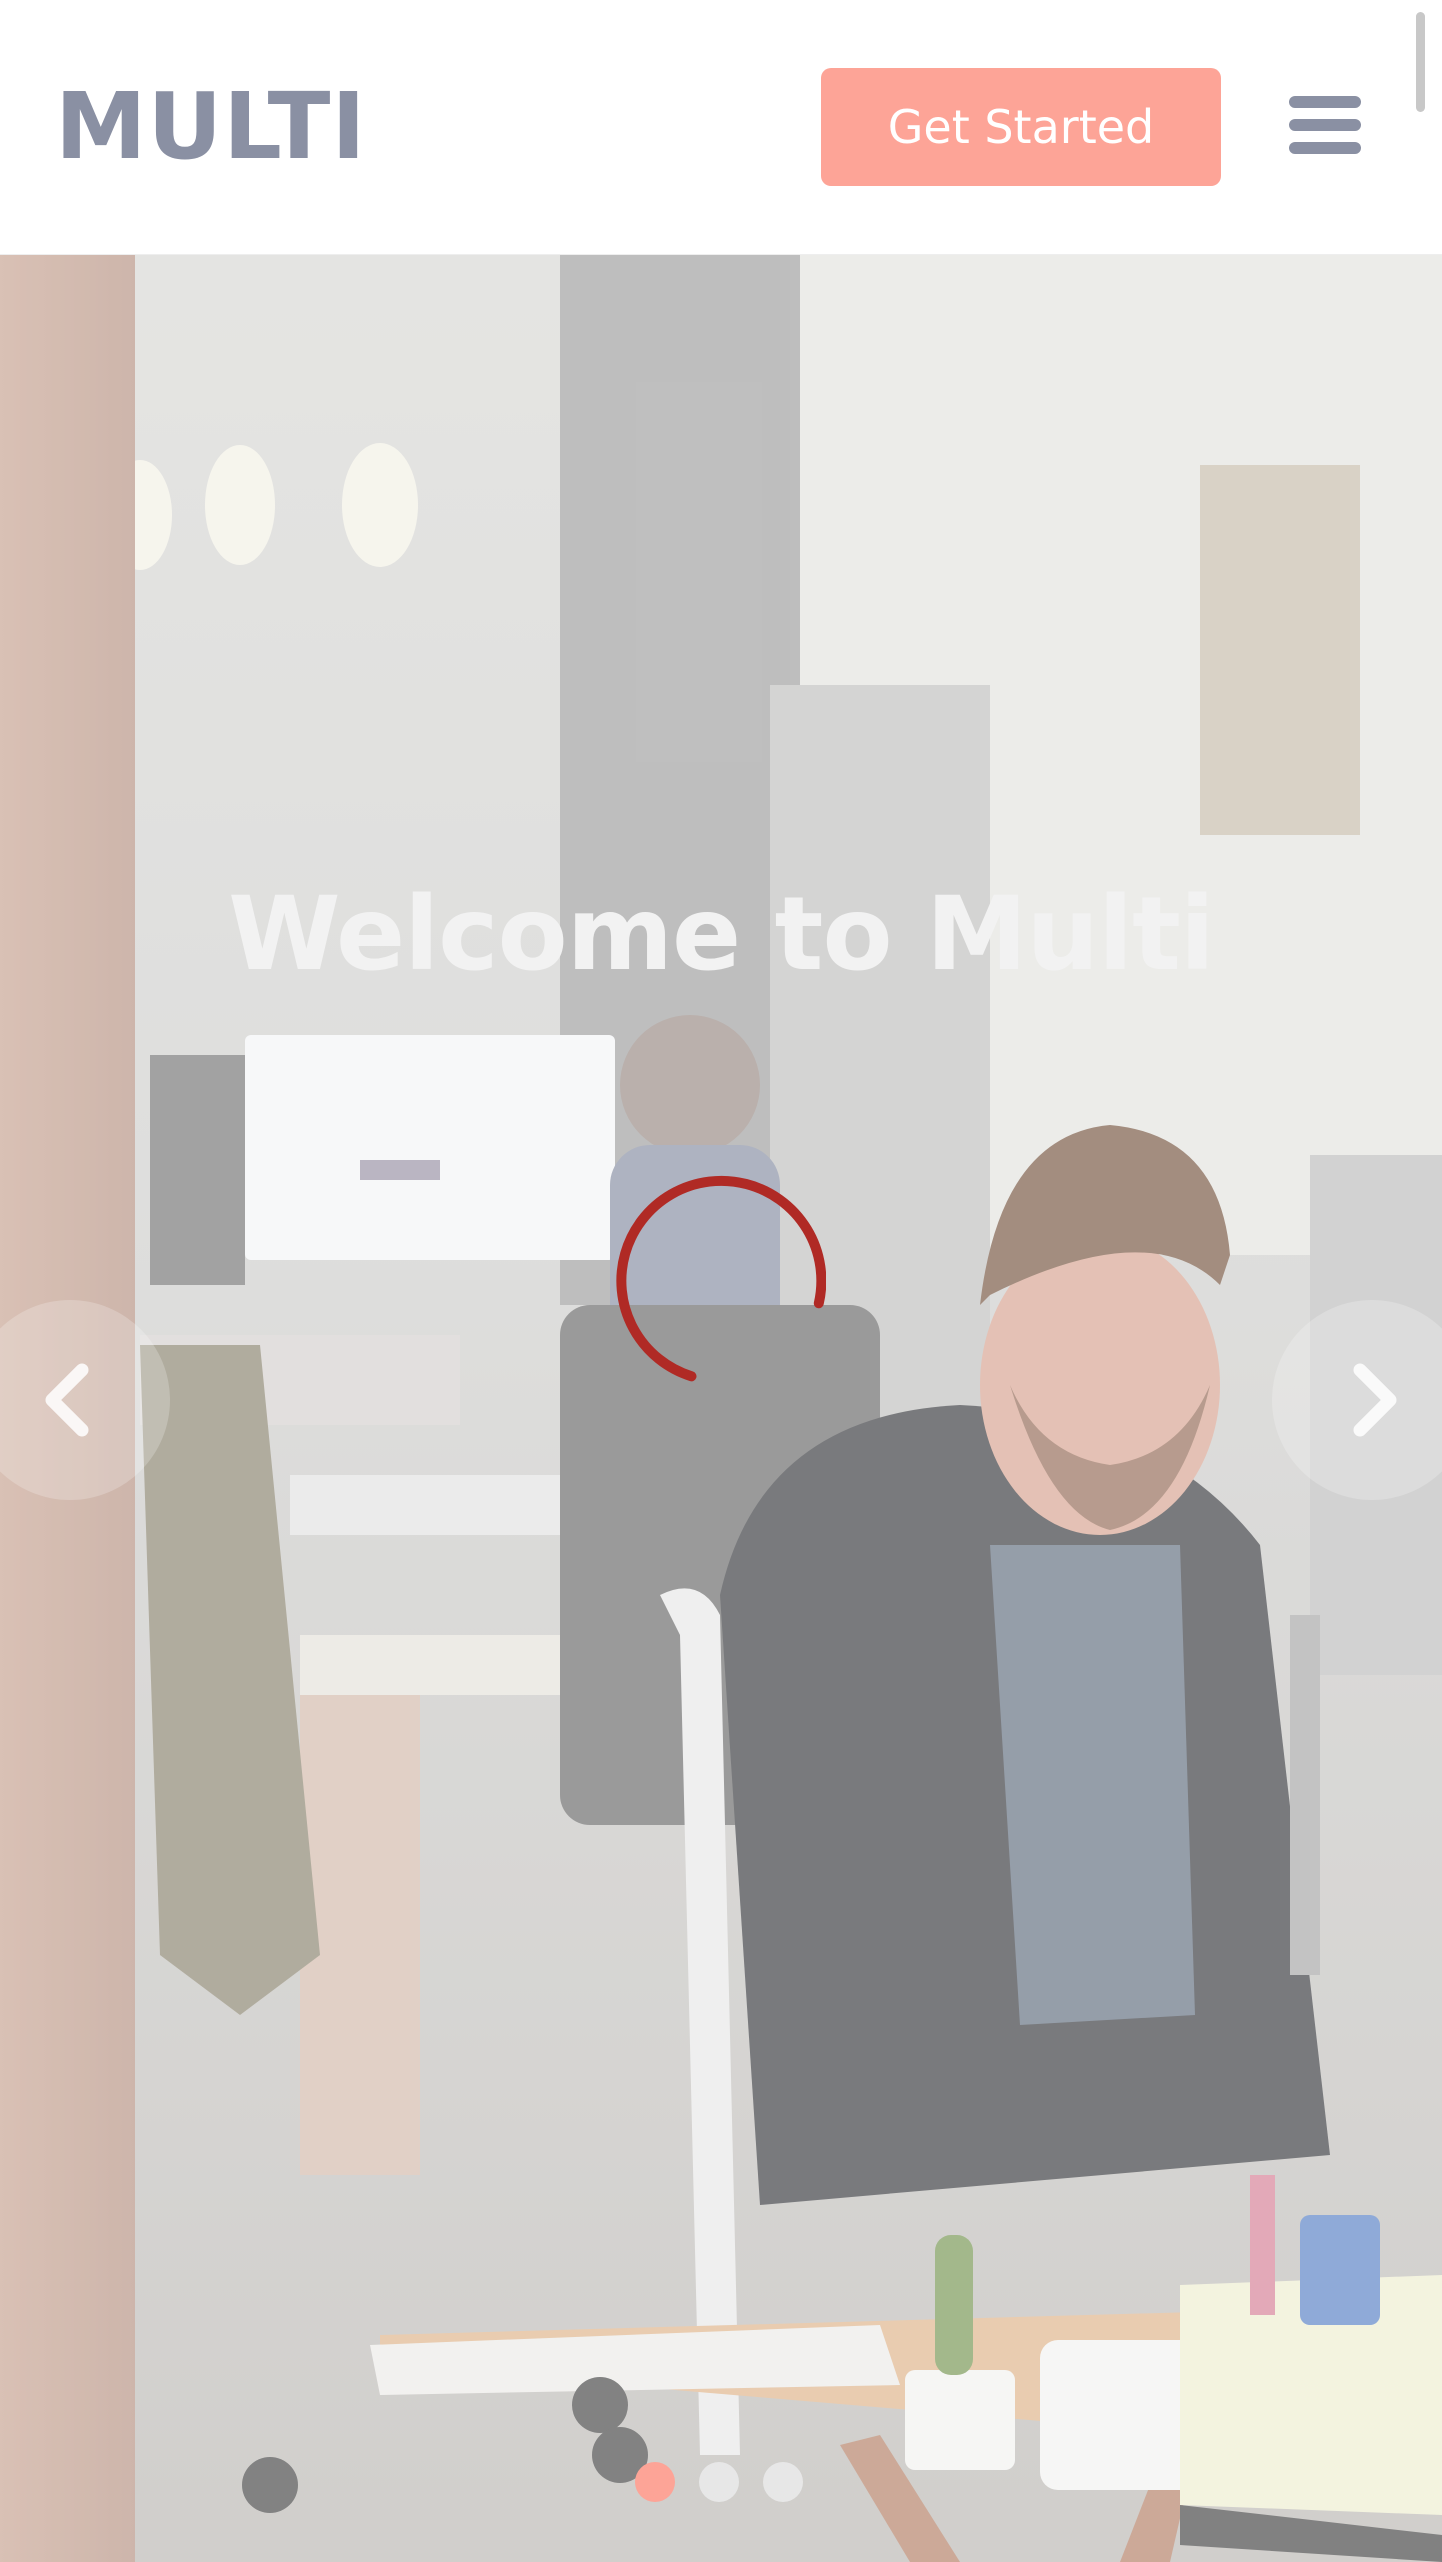 The height and width of the screenshot is (2562, 1442). Describe the element at coordinates (67, 1400) in the screenshot. I see `chevron-left-icon` at that location.